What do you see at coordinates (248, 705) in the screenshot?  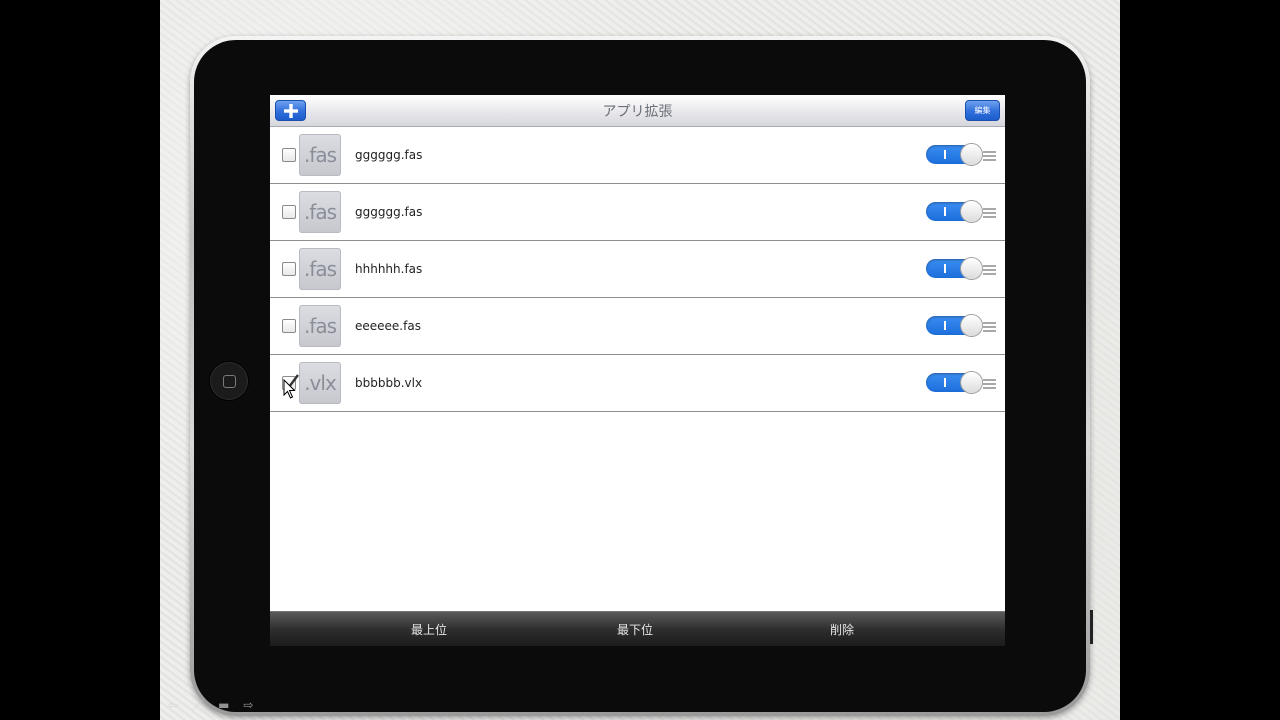 I see `forward-arrow-icon: ⇨` at bounding box center [248, 705].